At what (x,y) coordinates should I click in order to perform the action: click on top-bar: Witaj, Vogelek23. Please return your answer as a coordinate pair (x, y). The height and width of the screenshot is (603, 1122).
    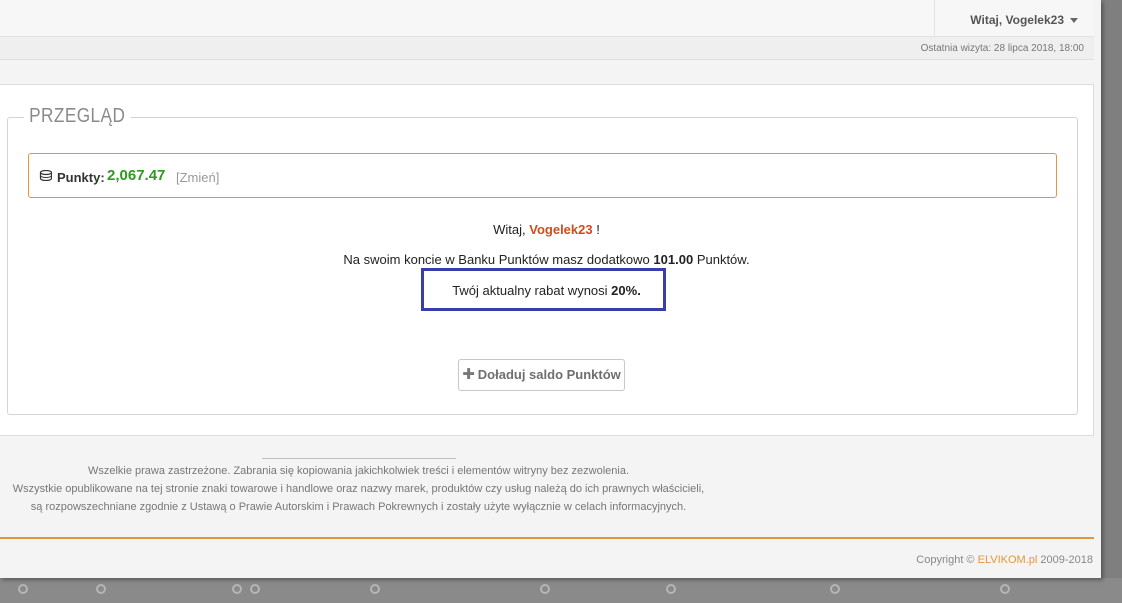
    Looking at the image, I should click on (547, 18).